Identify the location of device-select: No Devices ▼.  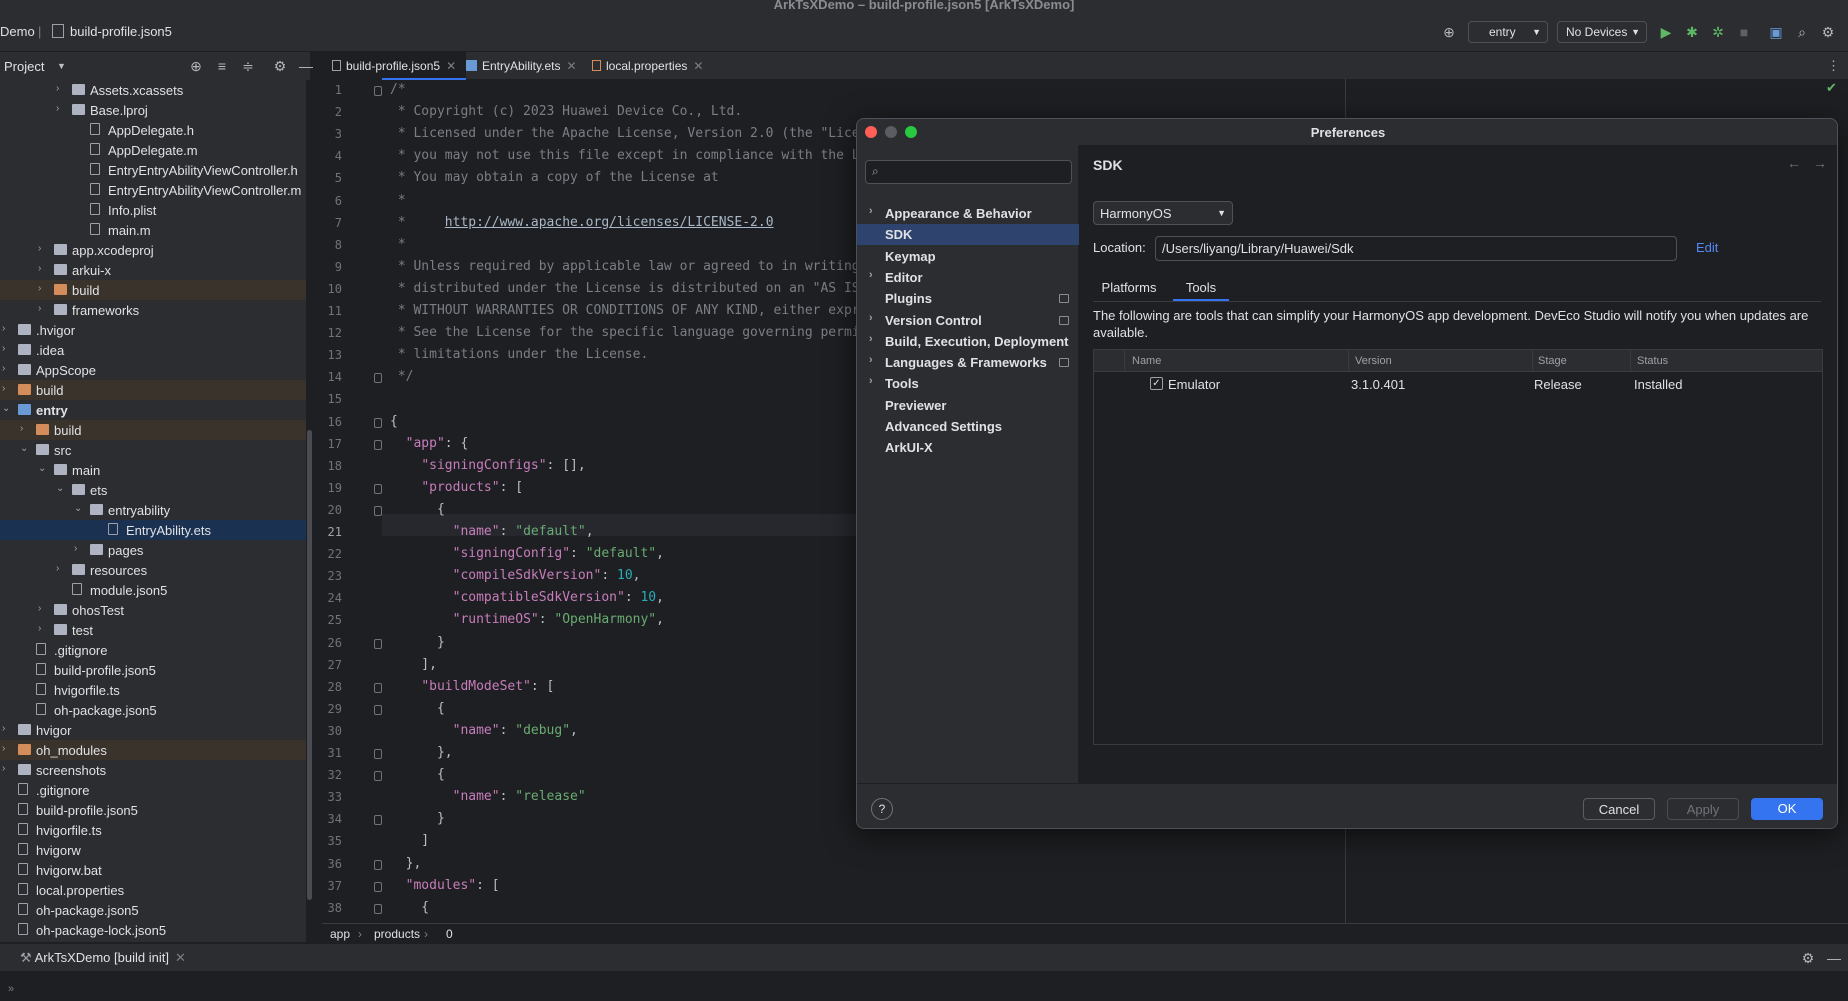
(1602, 32).